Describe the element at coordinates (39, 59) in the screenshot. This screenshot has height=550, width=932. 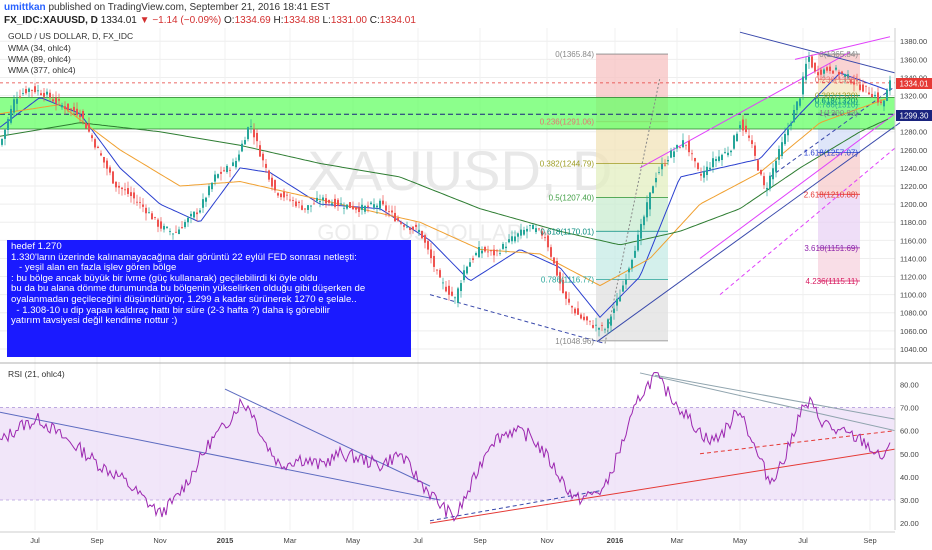
I see `legend-wma89: WMA (89, ohlc4)` at that location.